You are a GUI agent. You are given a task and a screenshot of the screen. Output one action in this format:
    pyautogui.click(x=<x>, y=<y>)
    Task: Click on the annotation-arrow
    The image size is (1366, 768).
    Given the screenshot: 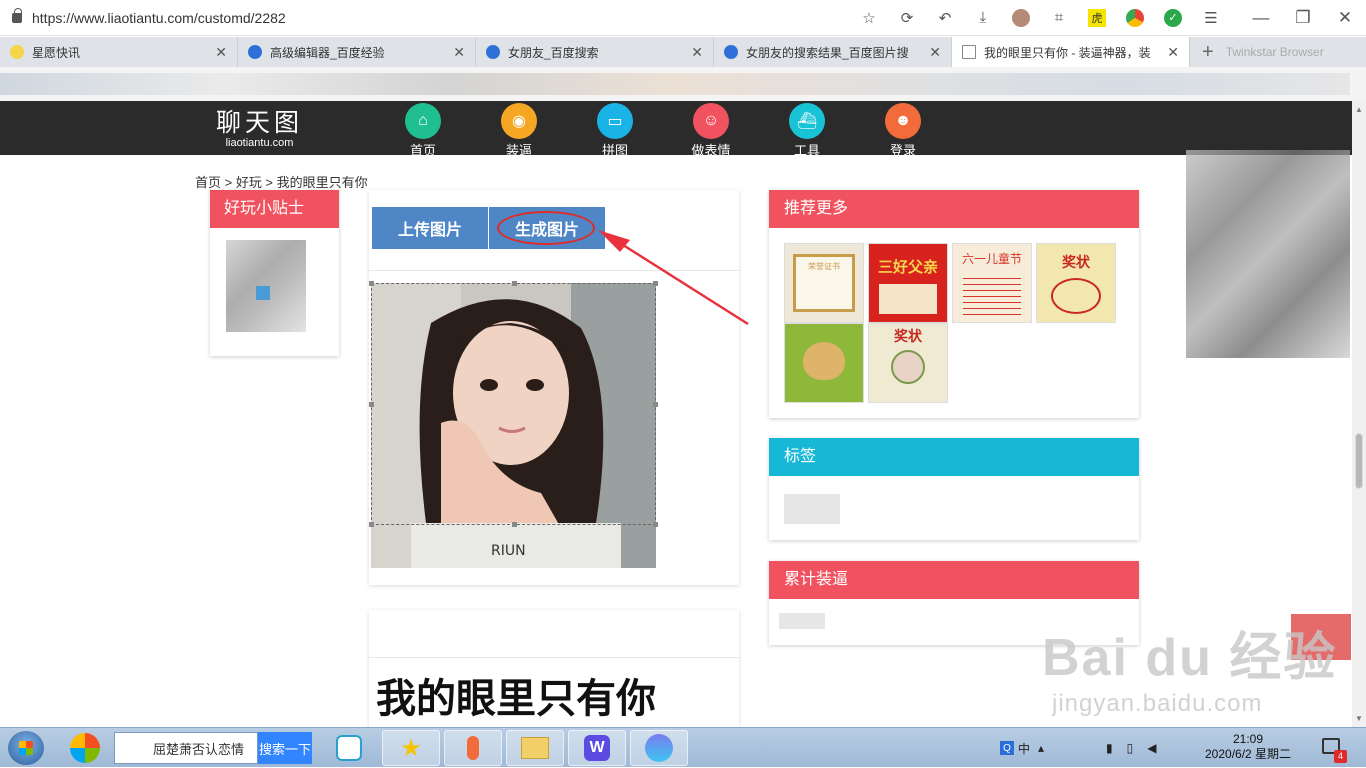 What is the action you would take?
    pyautogui.click(x=673, y=278)
    